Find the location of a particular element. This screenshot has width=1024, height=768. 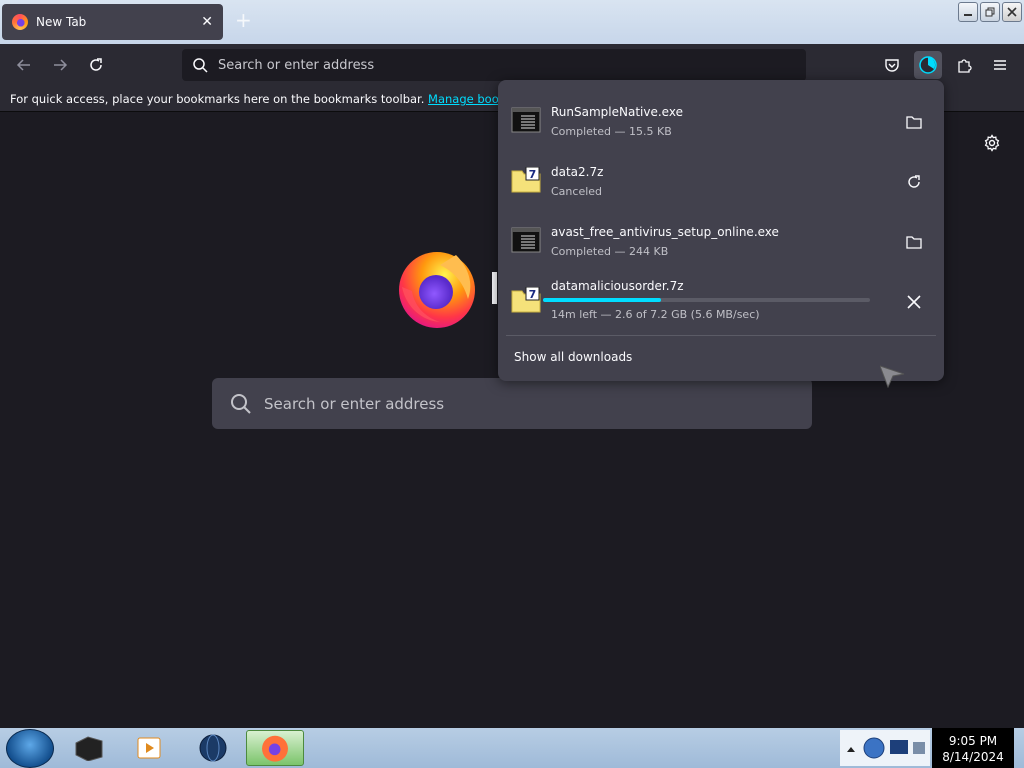

retry-button is located at coordinates (914, 182).